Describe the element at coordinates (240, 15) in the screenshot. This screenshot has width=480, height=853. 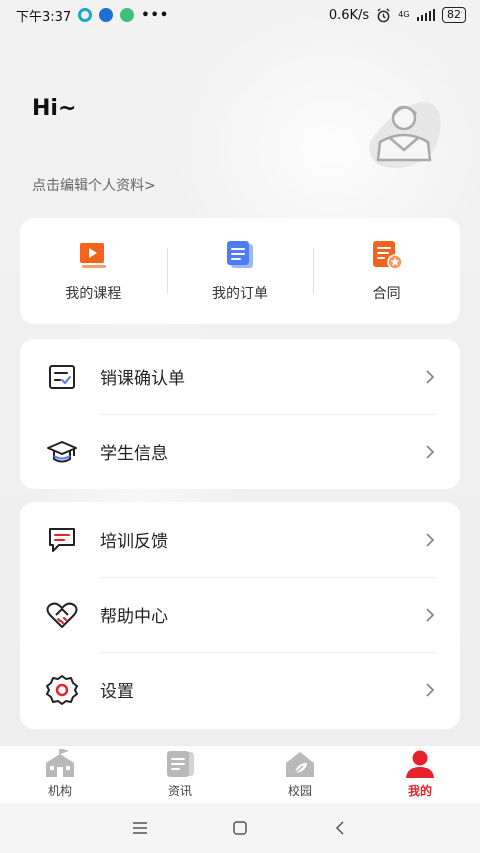
I see `status-bar: 下午3:37 ••• 0.6K/s 4G 82` at that location.